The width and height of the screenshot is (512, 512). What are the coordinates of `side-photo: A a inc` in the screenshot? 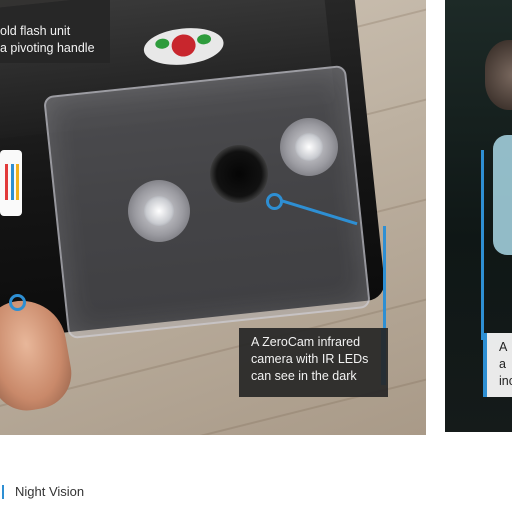 It's located at (478, 216).